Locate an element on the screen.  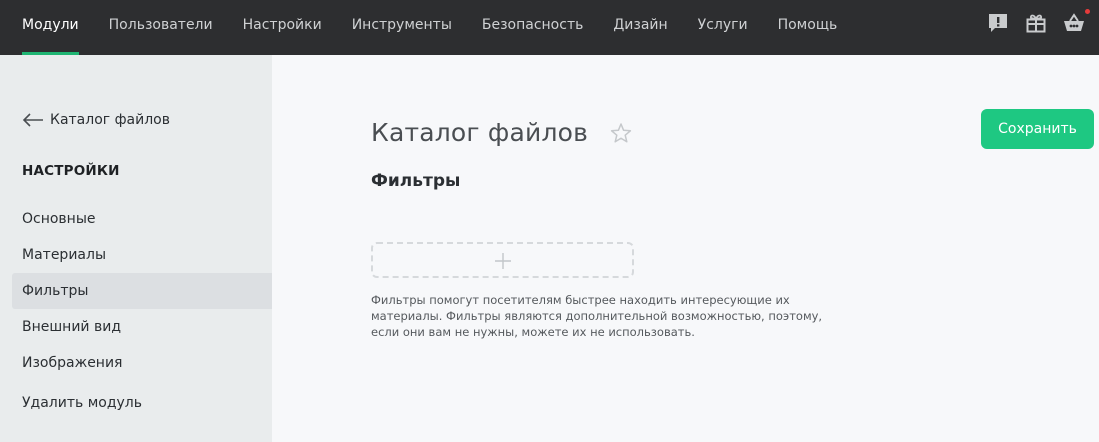
nav-item-modules: Модули is located at coordinates (47, 27).